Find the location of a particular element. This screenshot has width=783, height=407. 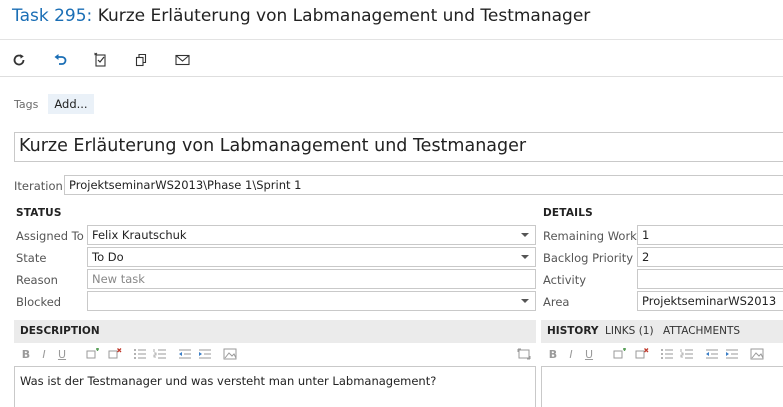

tab-attachments: ATTACHMENTS is located at coordinates (701, 331).